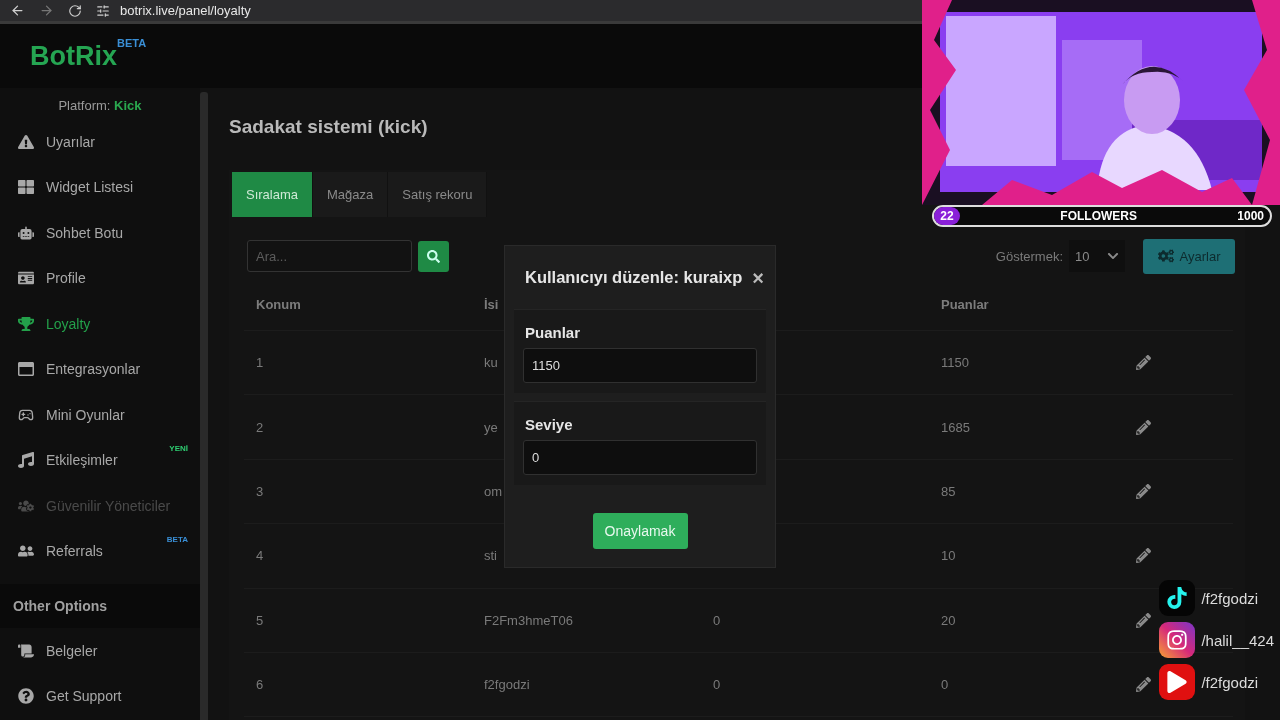 Image resolution: width=1280 pixels, height=720 pixels. I want to click on table-cell: 1150, so click(955, 363).